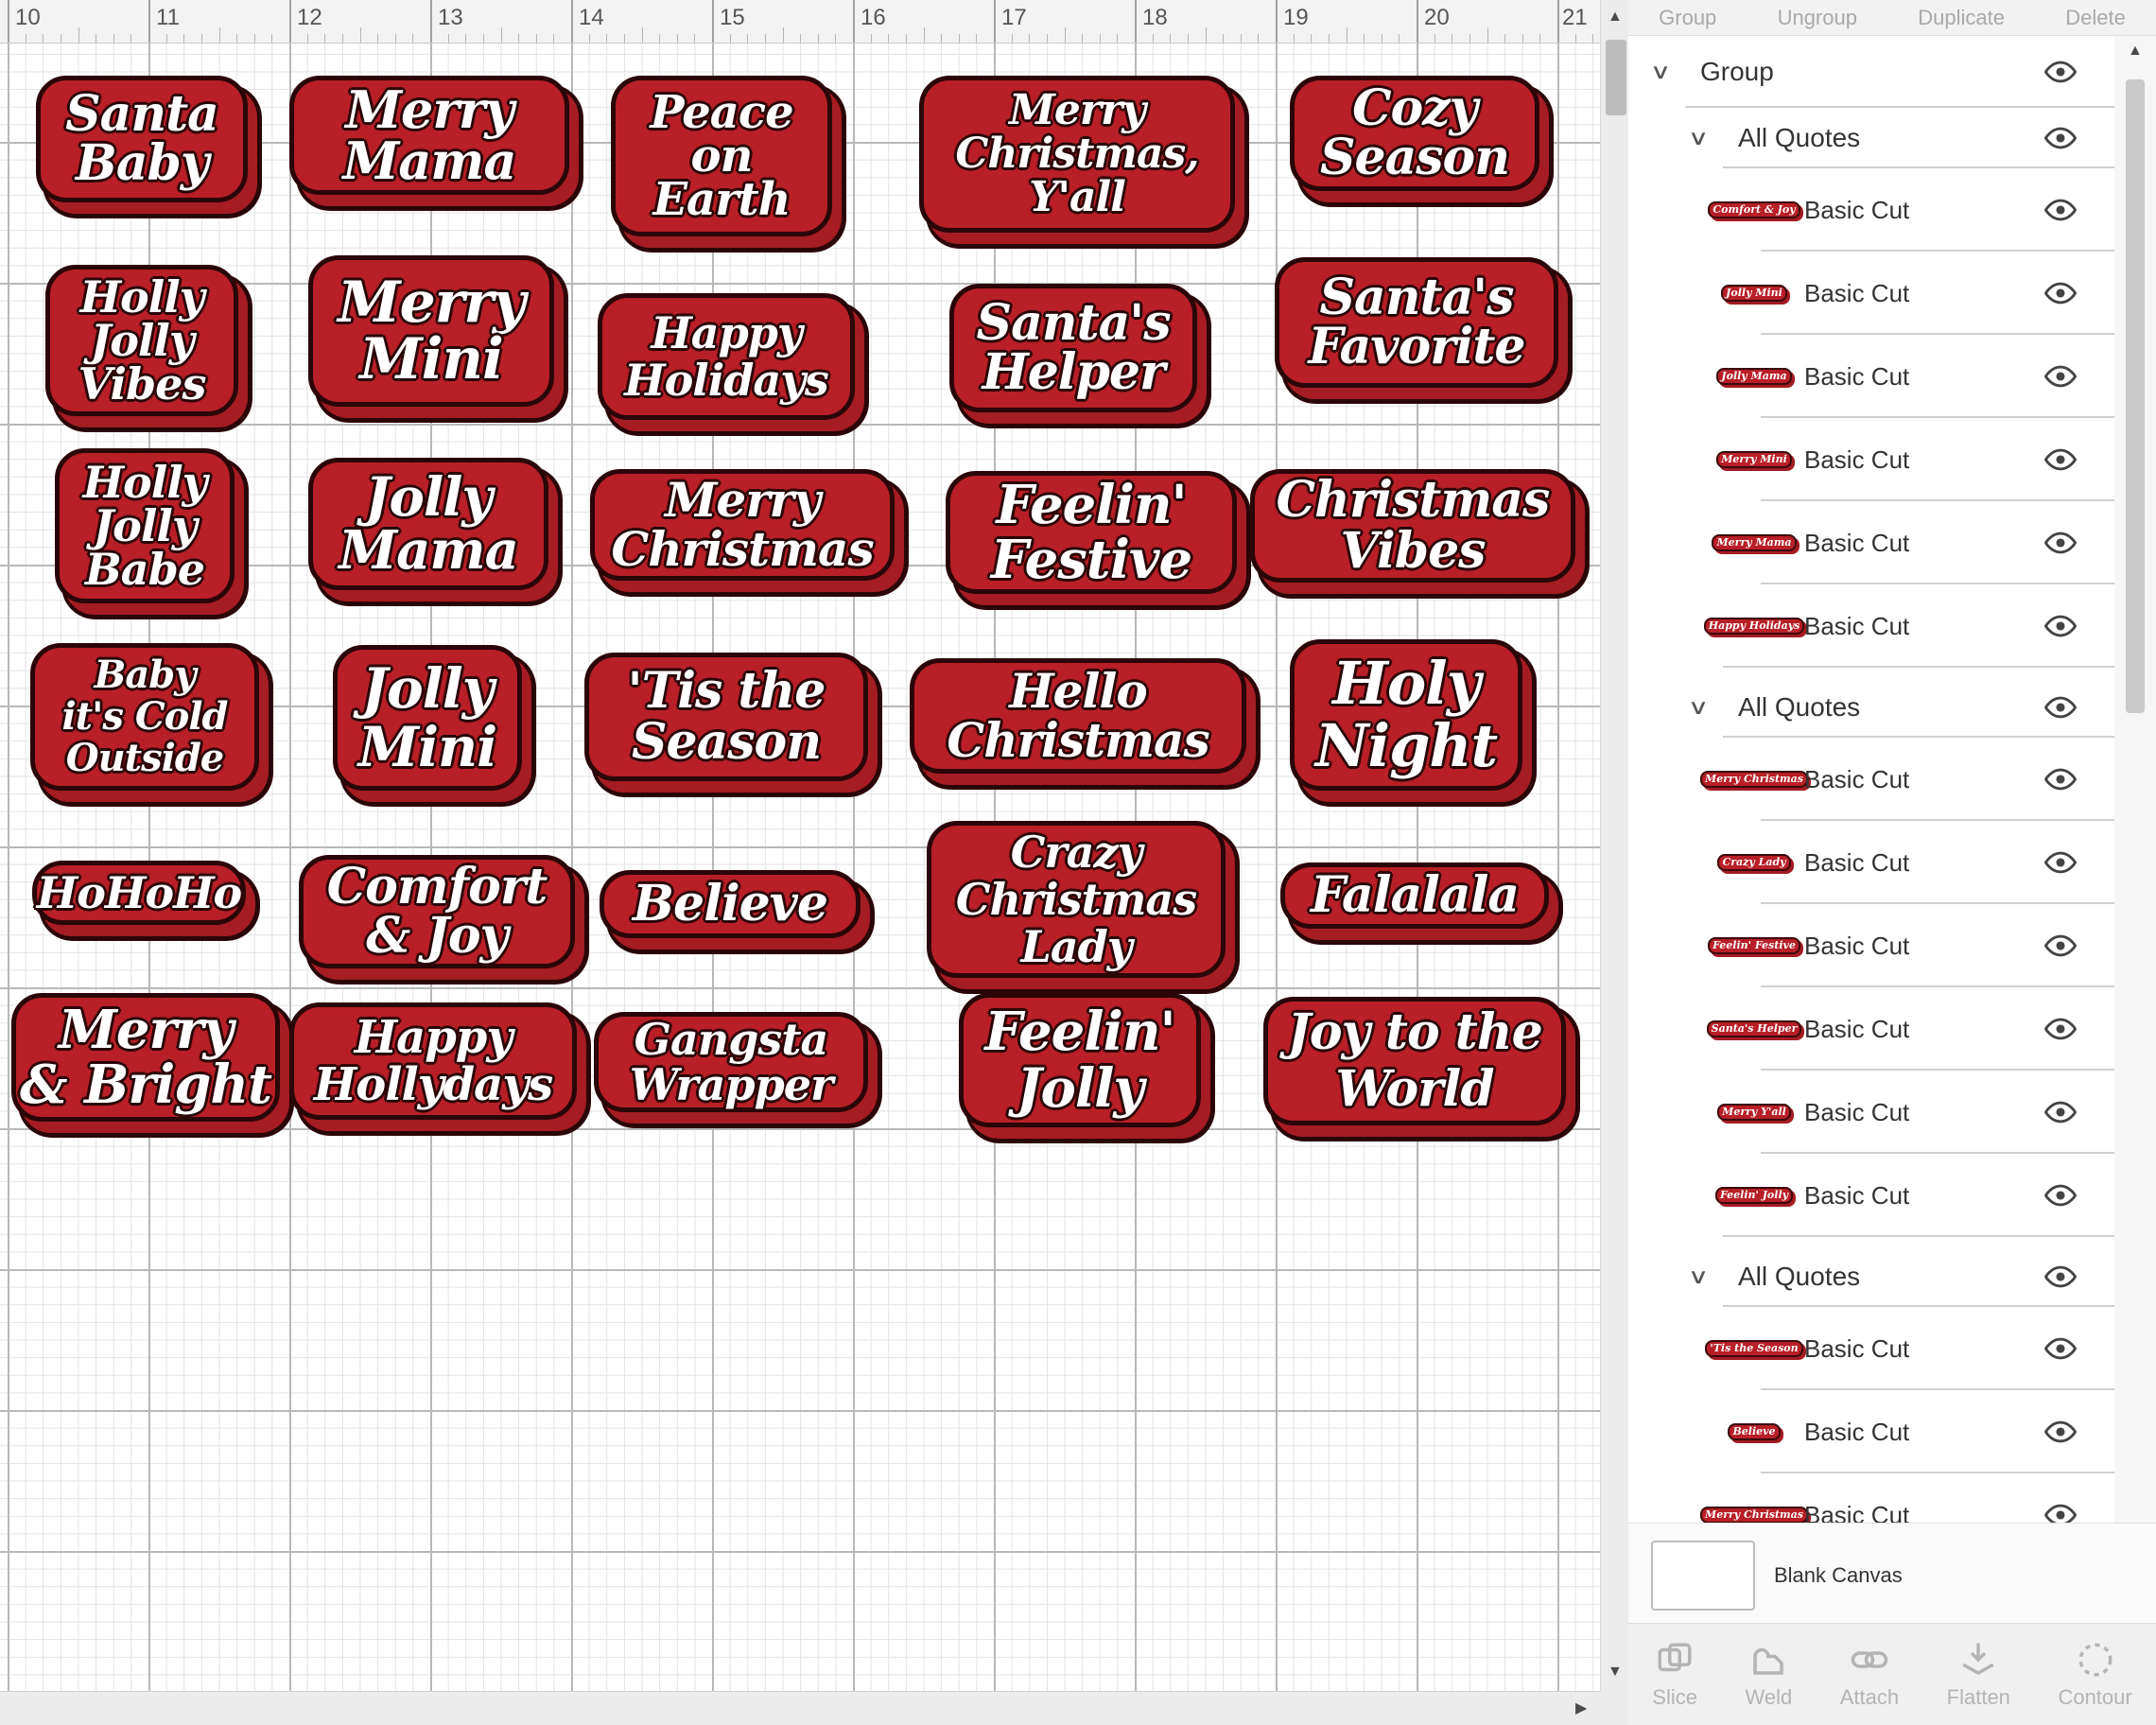 Image resolution: width=2156 pixels, height=1725 pixels. Describe the element at coordinates (1871, 945) in the screenshot. I see `layer-item-row: Feelin' Festive Basic Cut` at that location.